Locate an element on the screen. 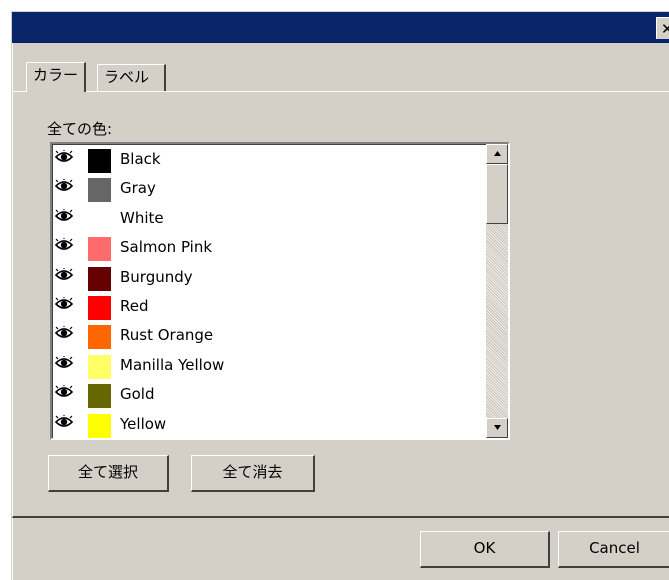 This screenshot has height=580, width=669. tab-color: カラー is located at coordinates (56, 77).